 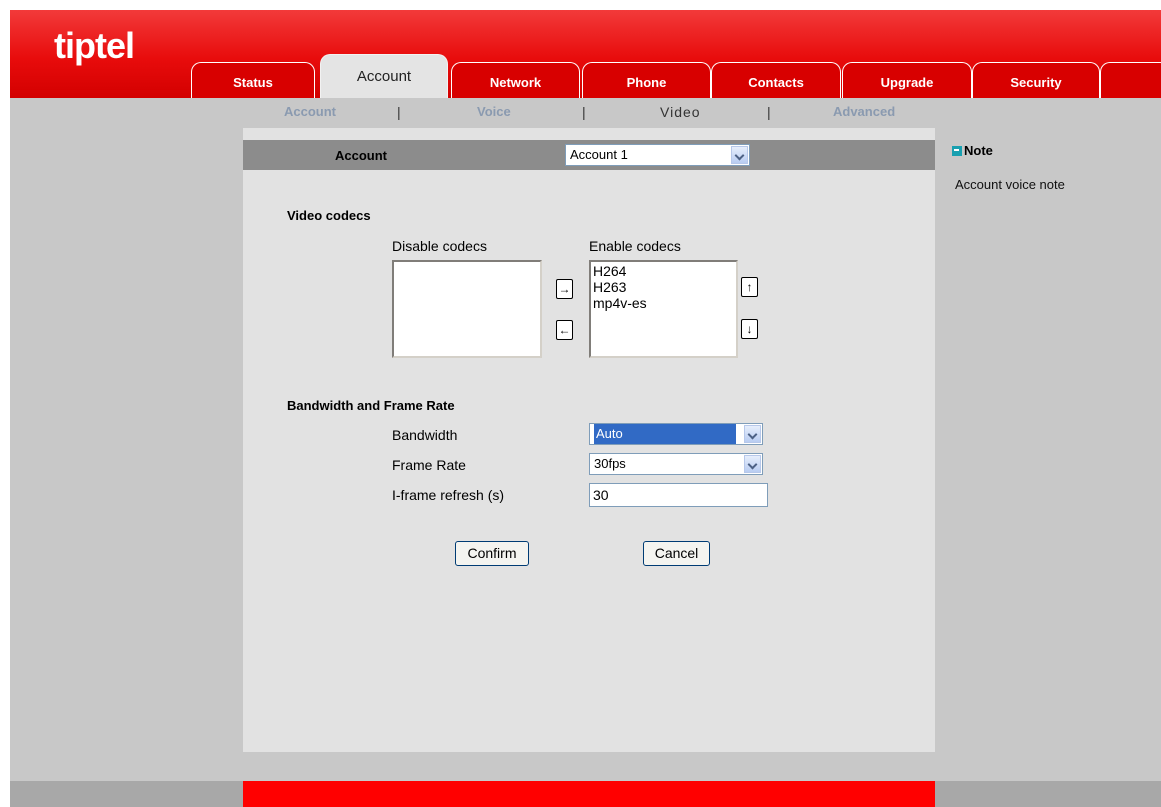 I want to click on frame-rate-select: 30fps, so click(x=676, y=464).